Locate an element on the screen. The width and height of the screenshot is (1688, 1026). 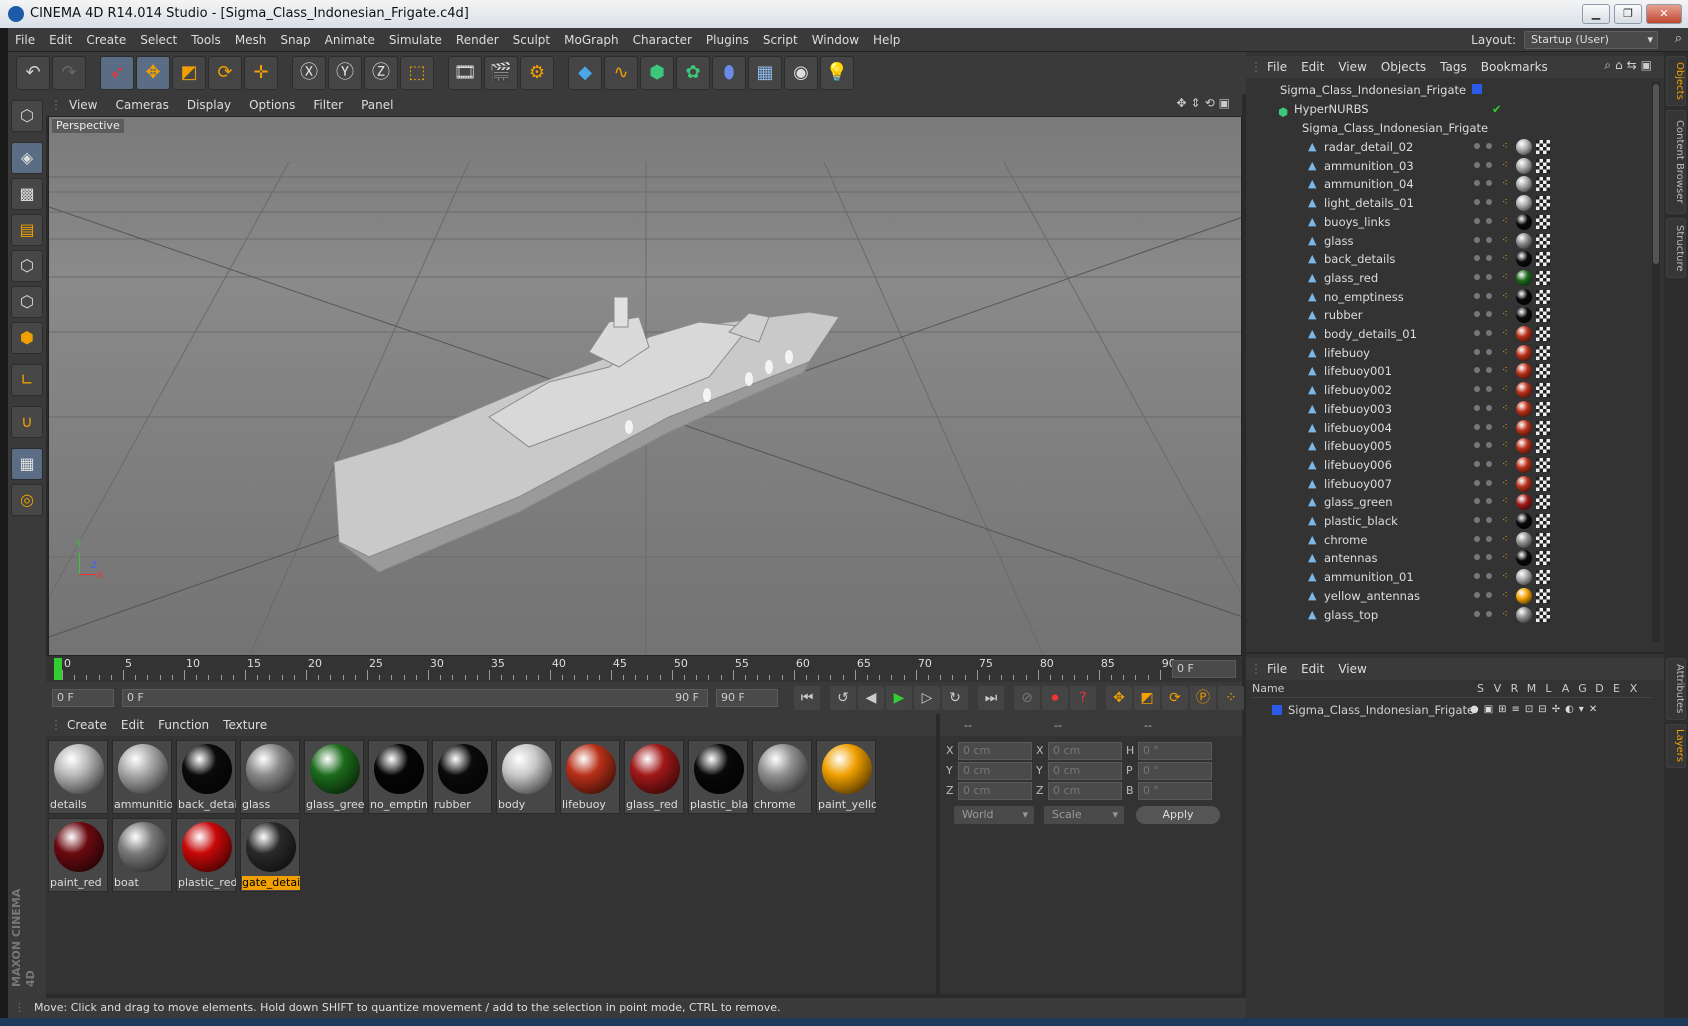
world-dropdown: World ▾ is located at coordinates (994, 815).